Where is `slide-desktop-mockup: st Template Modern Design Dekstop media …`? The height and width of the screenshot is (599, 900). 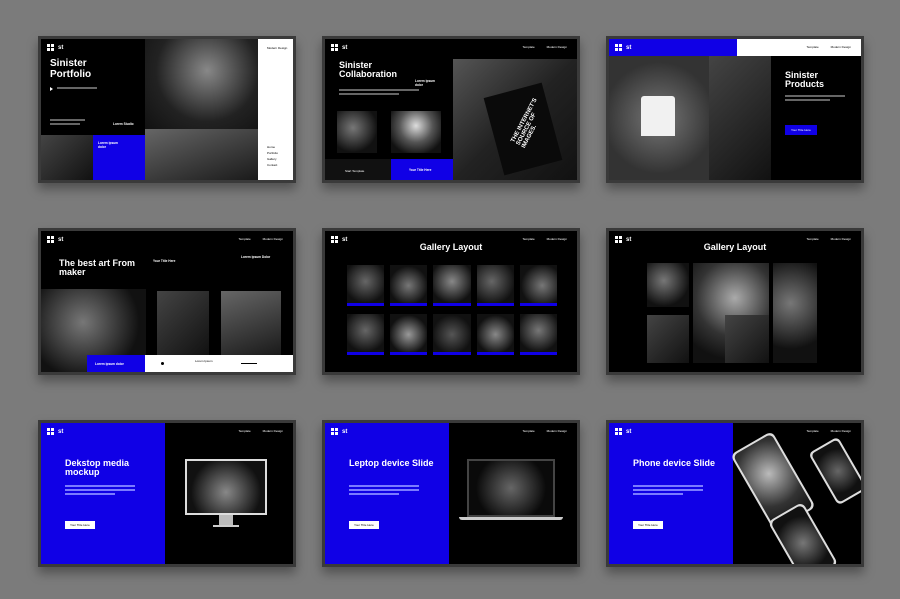 slide-desktop-mockup: st Template Modern Design Dekstop media … is located at coordinates (167, 493).